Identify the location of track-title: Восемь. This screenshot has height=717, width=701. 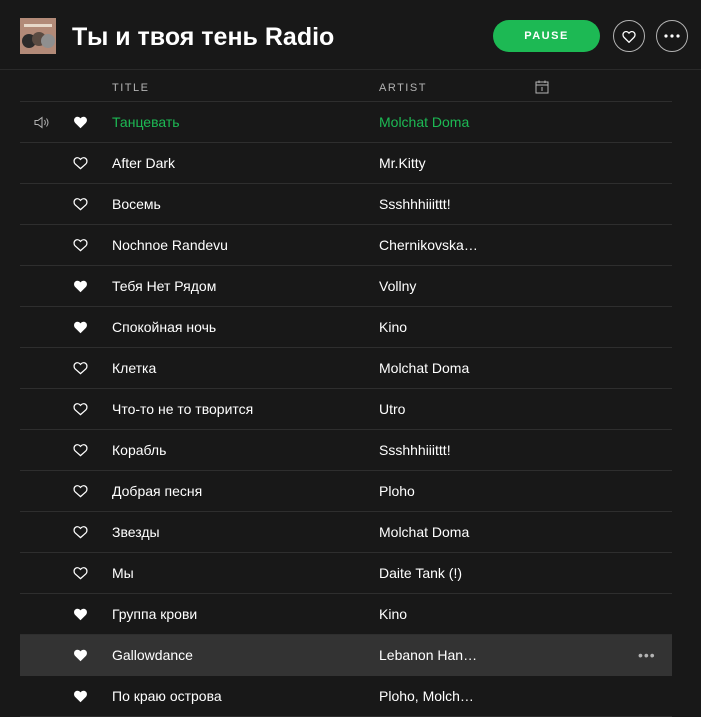
(136, 204).